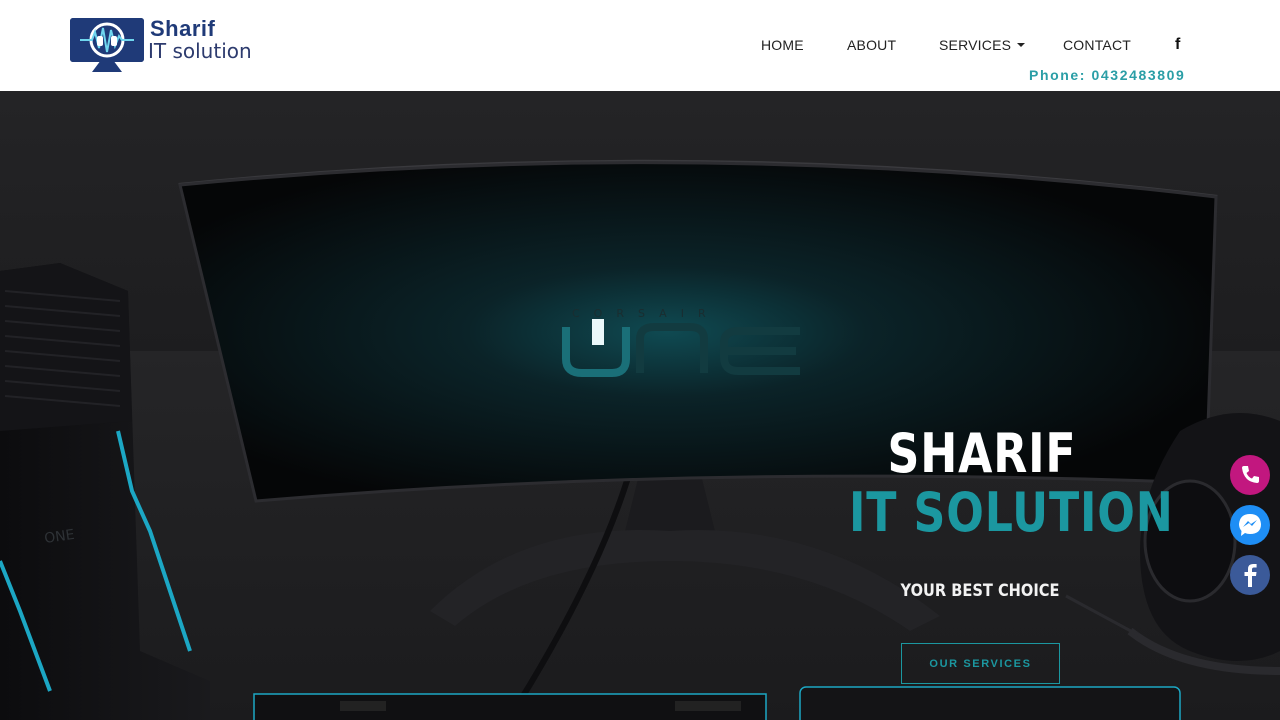  I want to click on caret-down-icon, so click(1021, 45).